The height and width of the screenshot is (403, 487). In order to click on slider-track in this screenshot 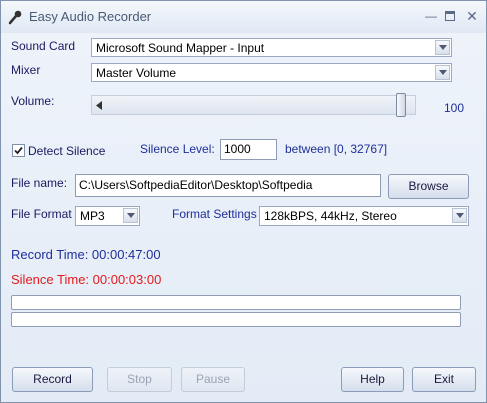, I will do `click(253, 105)`.